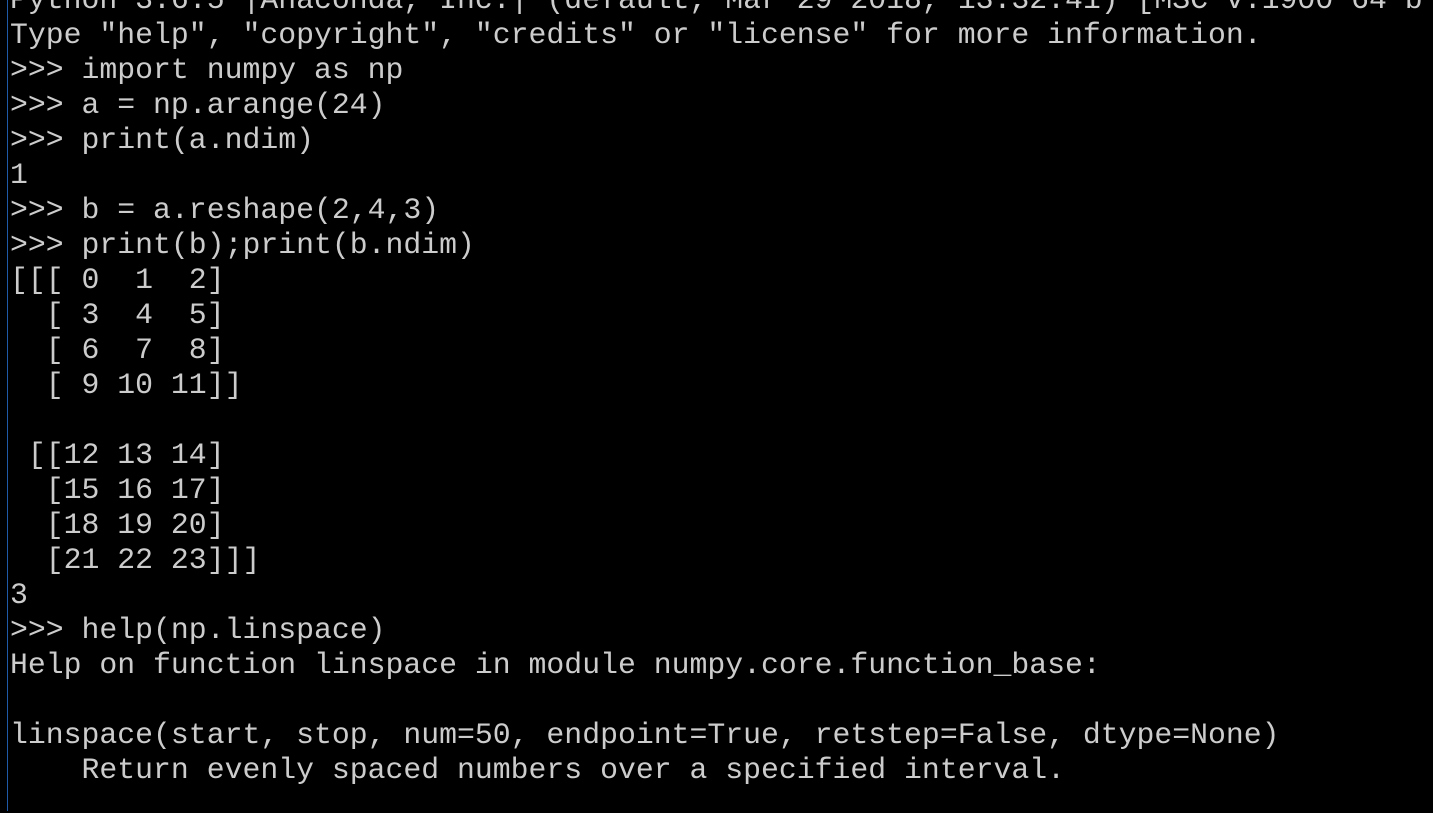  I want to click on console-line: [18 19 20], so click(117, 525).